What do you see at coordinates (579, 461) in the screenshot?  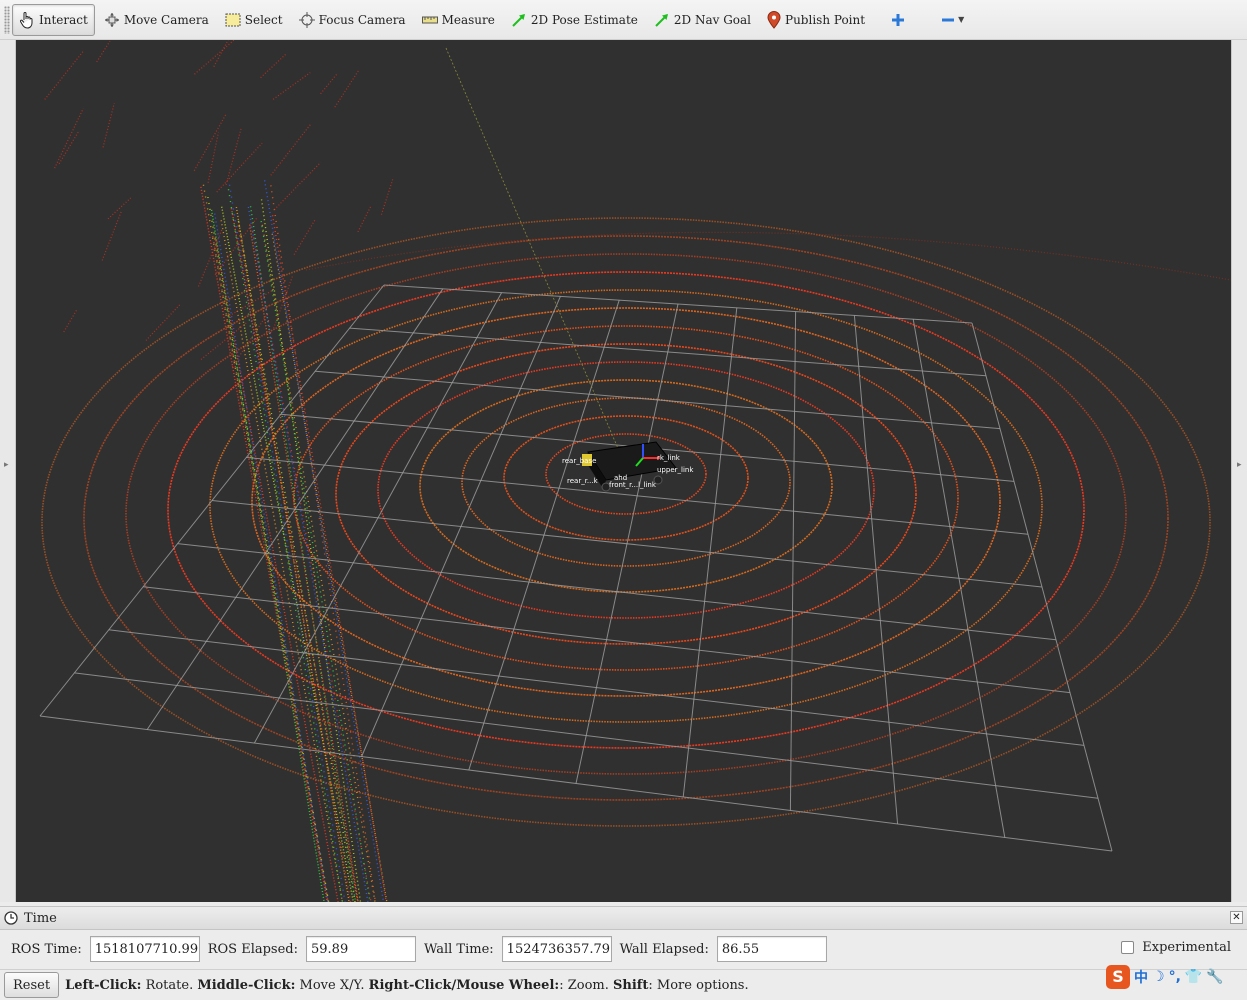 I see `tf-frame-label: rear_base` at bounding box center [579, 461].